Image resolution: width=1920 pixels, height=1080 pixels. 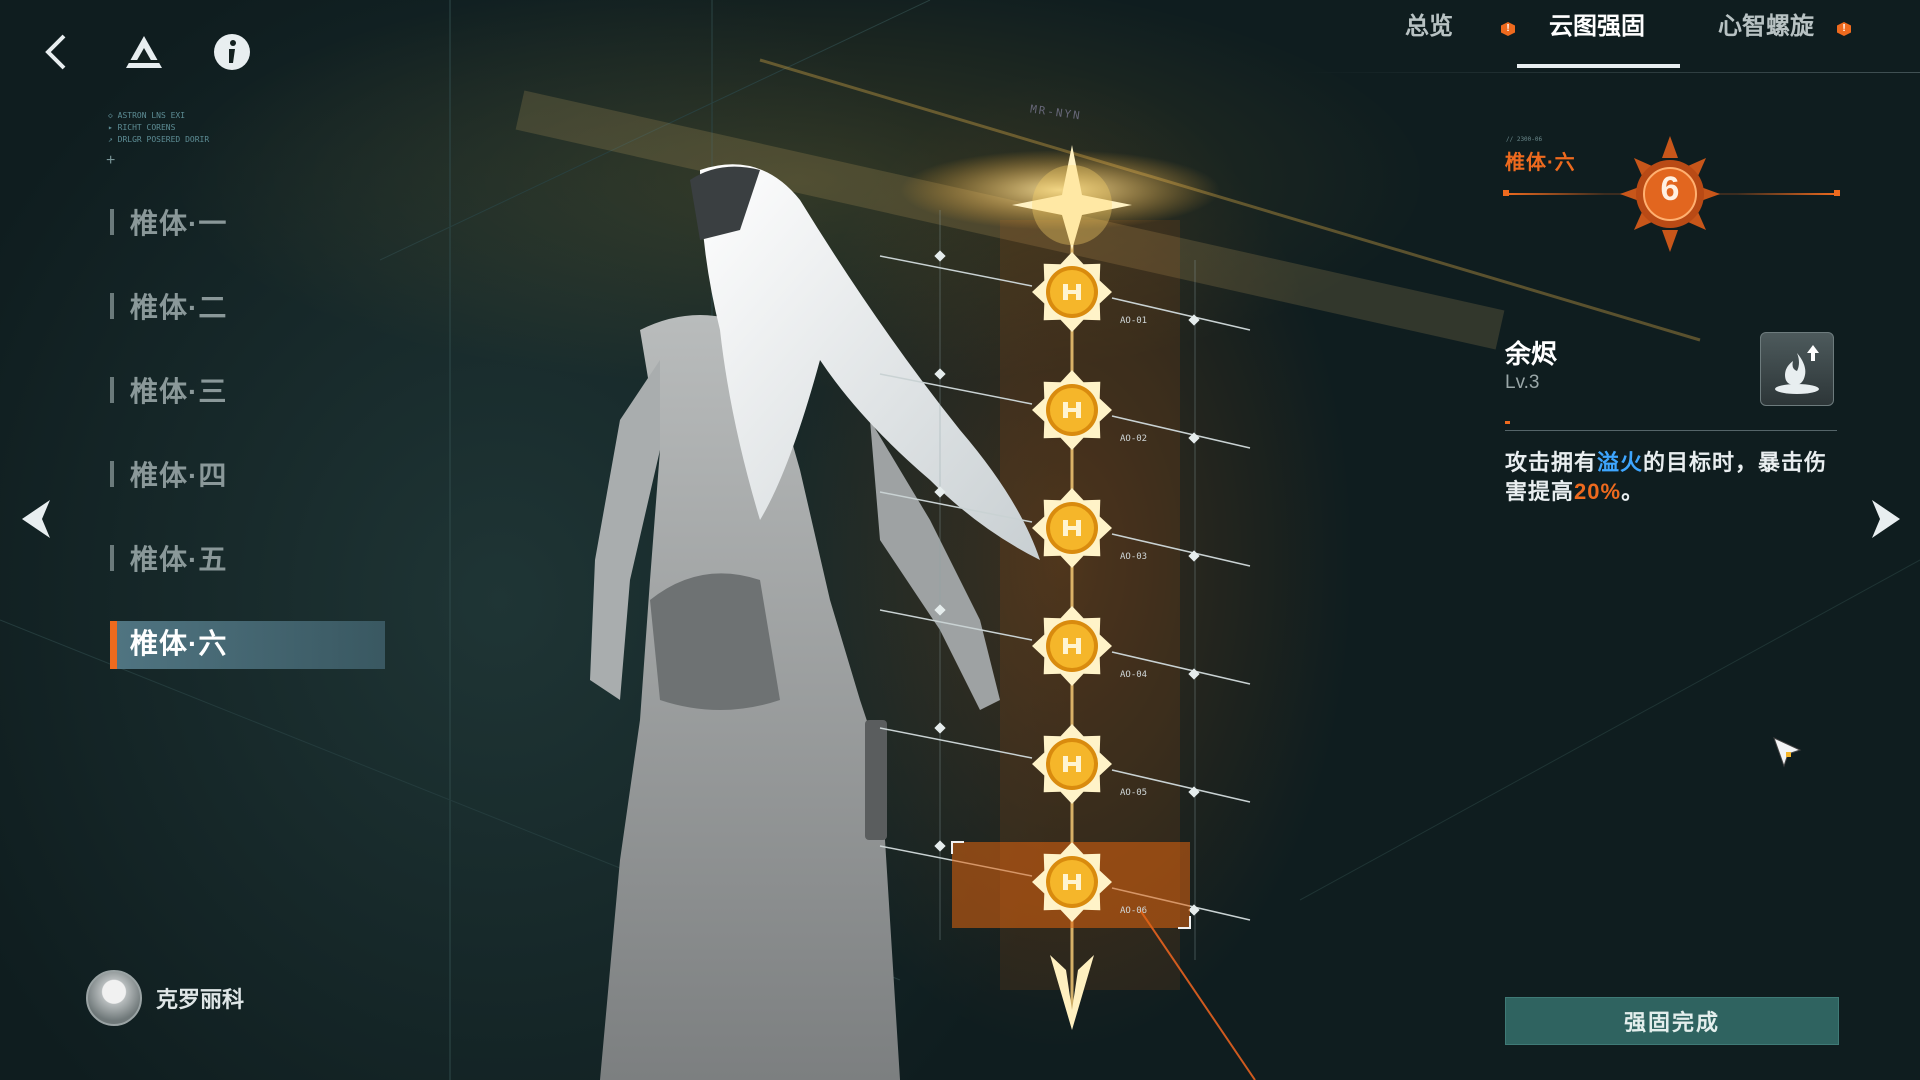 I want to click on home-logo-button, so click(x=144, y=52).